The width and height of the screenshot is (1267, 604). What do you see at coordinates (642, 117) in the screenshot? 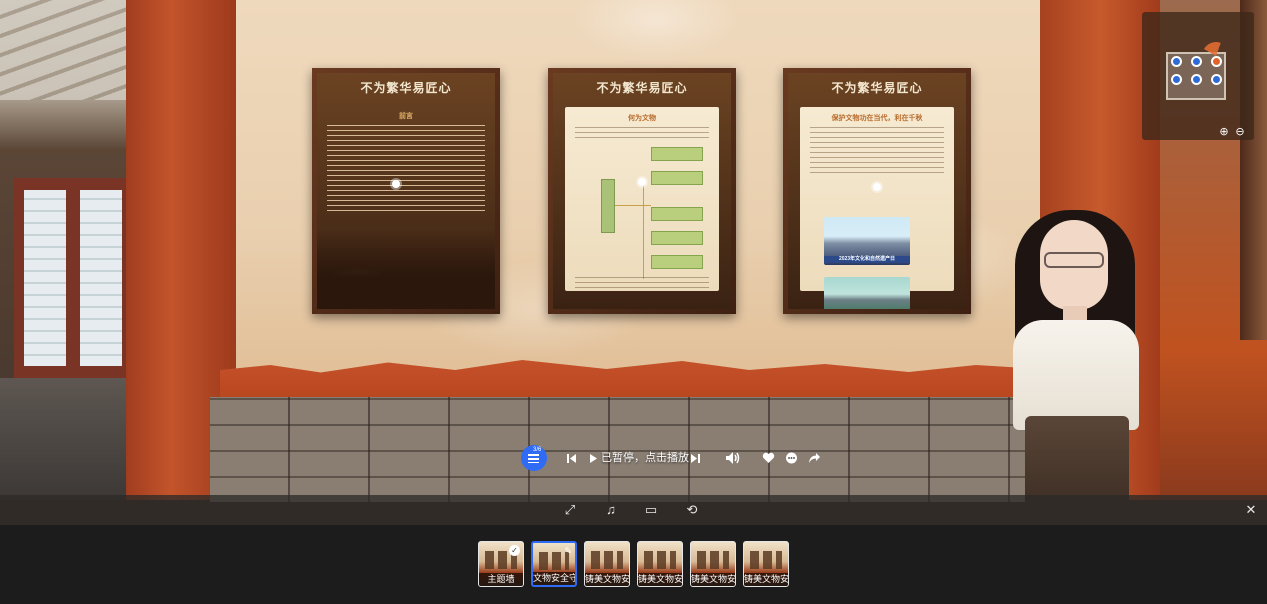
I see `poster-heading: 何为文物` at bounding box center [642, 117].